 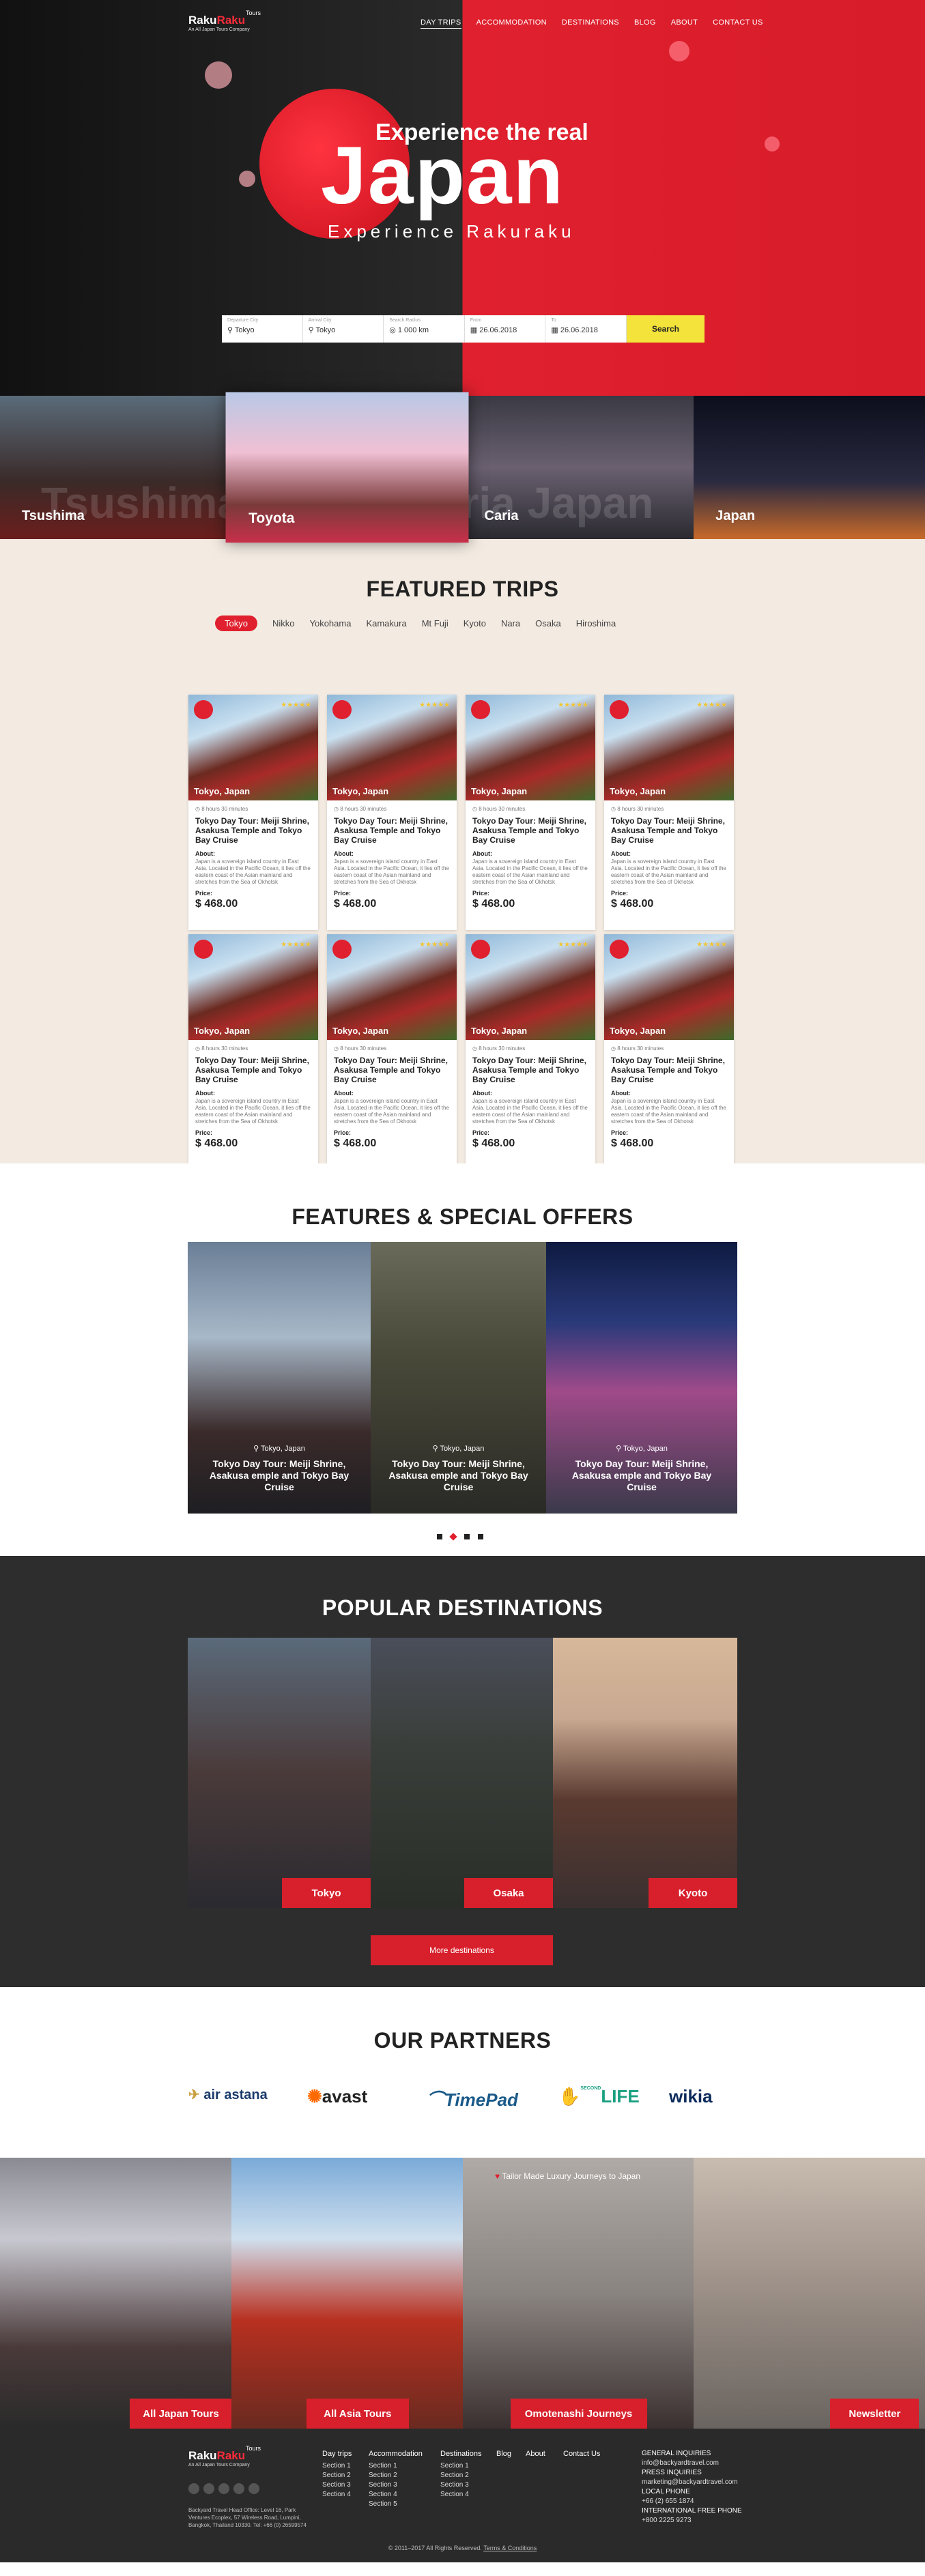 What do you see at coordinates (692, 2521) in the screenshot?
I see `contact-phone: +800 2225 9273` at bounding box center [692, 2521].